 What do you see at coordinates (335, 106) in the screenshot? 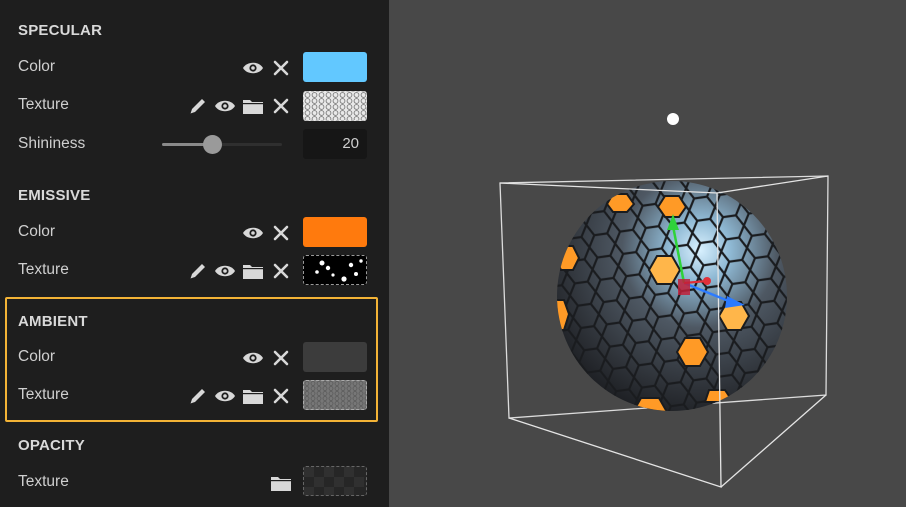
I see `specular-texture-thumbnail` at bounding box center [335, 106].